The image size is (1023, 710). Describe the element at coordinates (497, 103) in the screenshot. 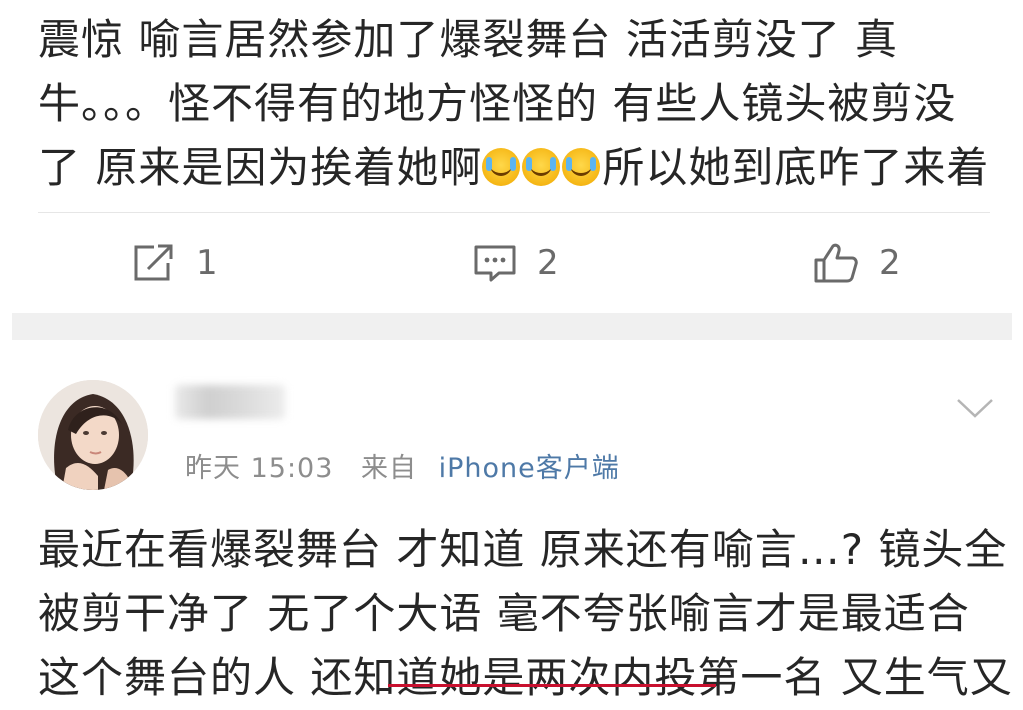

I see `post-top-line-2: 牛。。。怪不得有的地方怪怪的 有些人镜头被剪没` at that location.